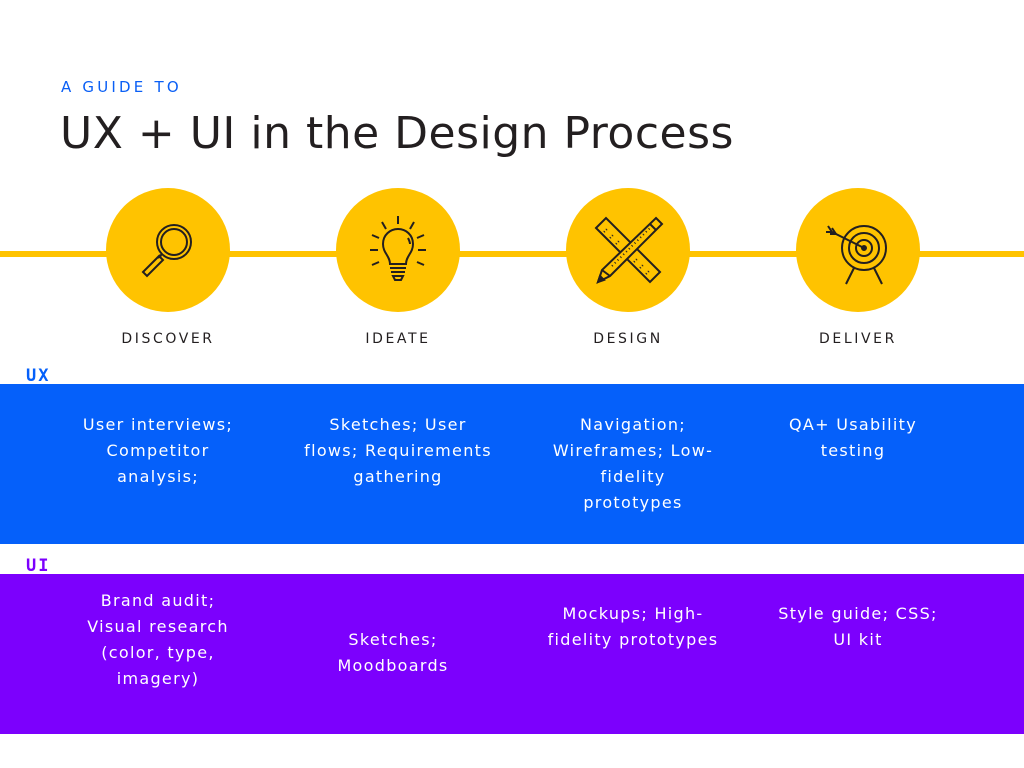  I want to click on stage-label-deliver: DELIVER, so click(858, 339).